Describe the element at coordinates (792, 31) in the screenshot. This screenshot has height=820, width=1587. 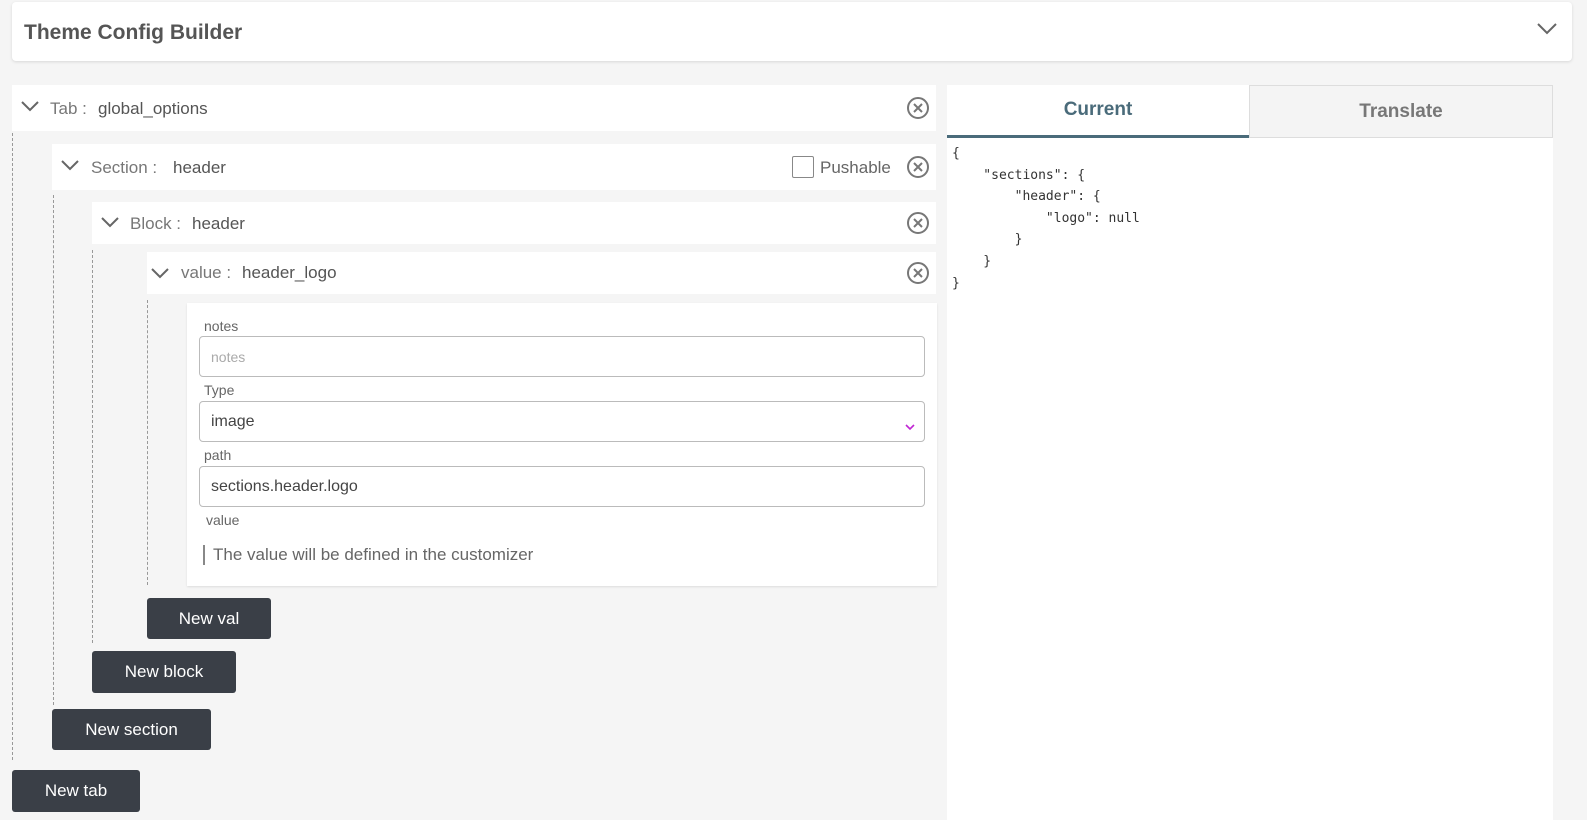
I see `theme-config-builder-header: Theme Config Builder` at that location.